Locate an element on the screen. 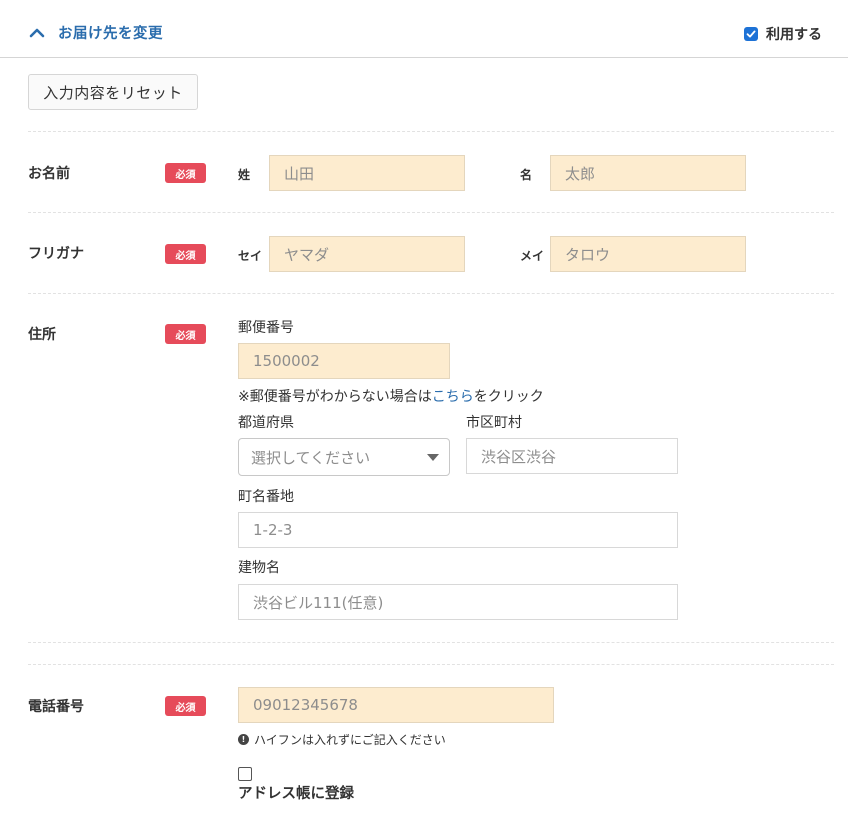 The image size is (860, 838). use-checkbox-group: 利用する is located at coordinates (783, 34).